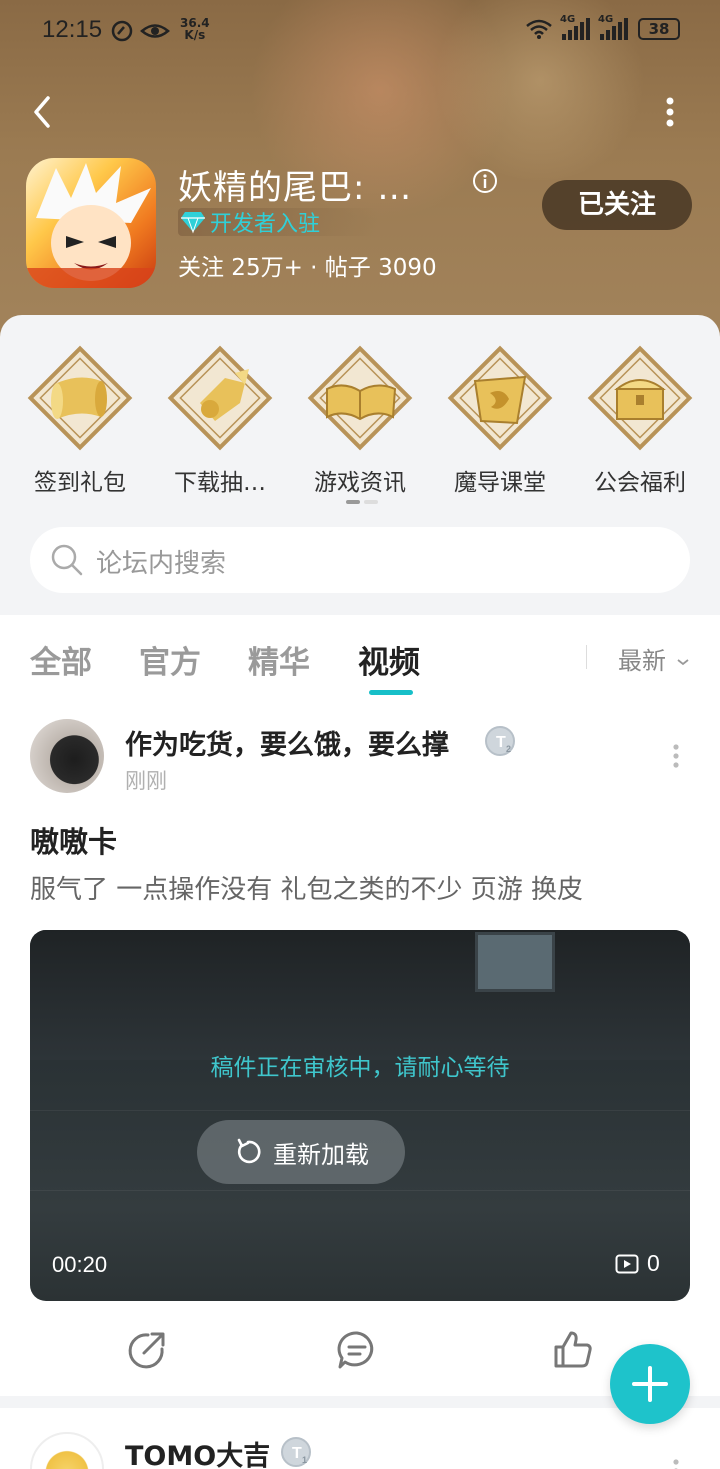 The width and height of the screenshot is (720, 1469). What do you see at coordinates (360, 1068) in the screenshot?
I see `video-review-message: 稿件正在审核中，请耐心等待` at bounding box center [360, 1068].